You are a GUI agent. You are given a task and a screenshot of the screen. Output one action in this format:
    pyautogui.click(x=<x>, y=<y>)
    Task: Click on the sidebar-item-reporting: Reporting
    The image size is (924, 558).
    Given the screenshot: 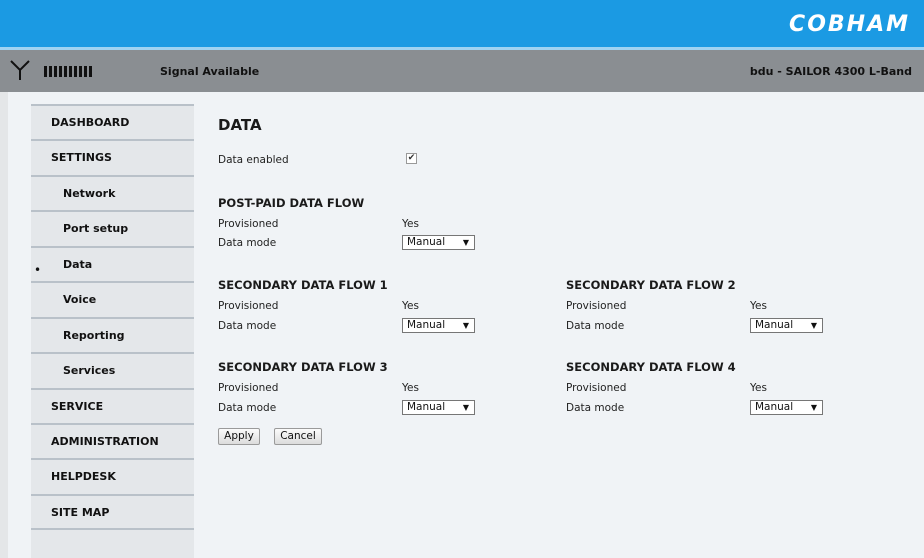 What is the action you would take?
    pyautogui.click(x=112, y=334)
    